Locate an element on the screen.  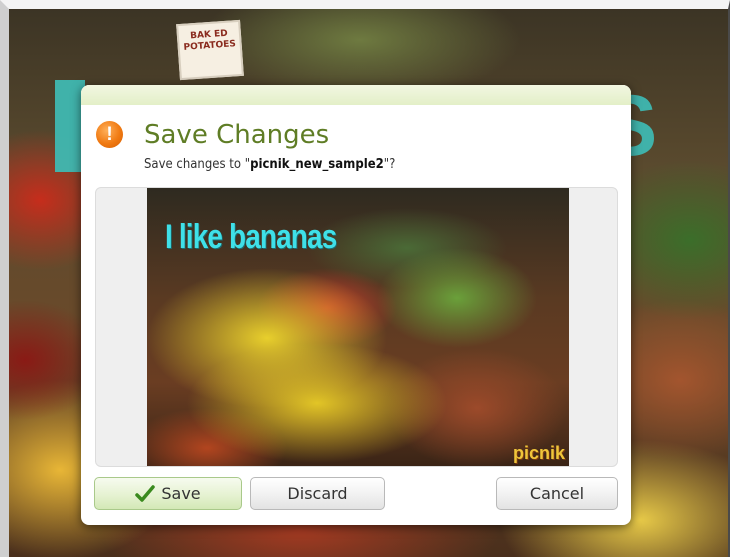
preview-caption: I like bananas is located at coordinates (251, 237).